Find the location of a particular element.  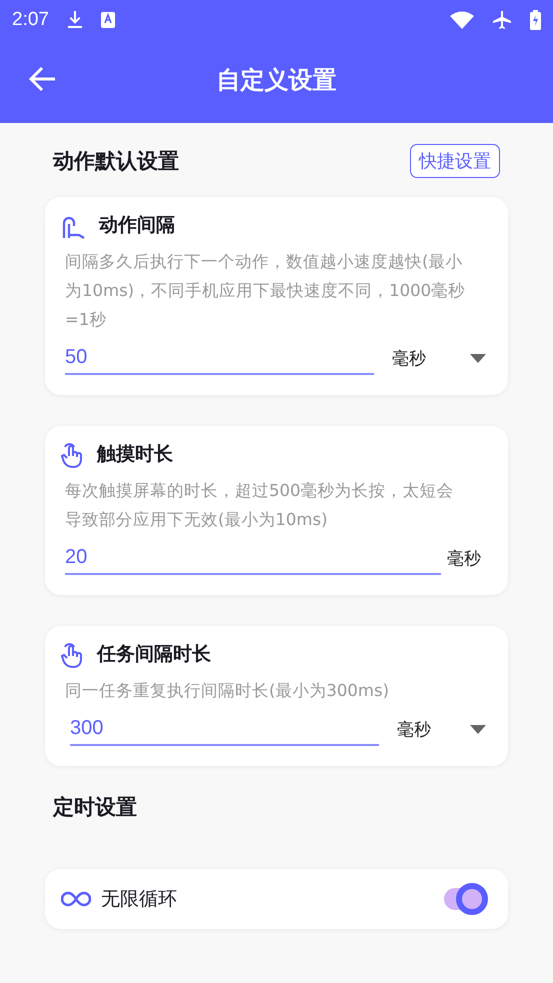

page-title: 自定义设置 is located at coordinates (276, 80).